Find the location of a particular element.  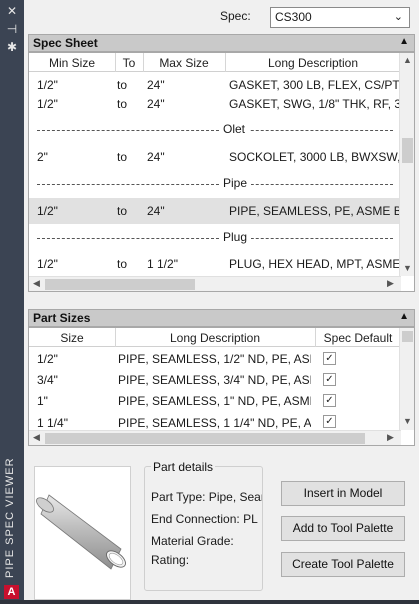

spec-sheet-header-row: Min Size To Max Size Long Description is located at coordinates (215, 62).